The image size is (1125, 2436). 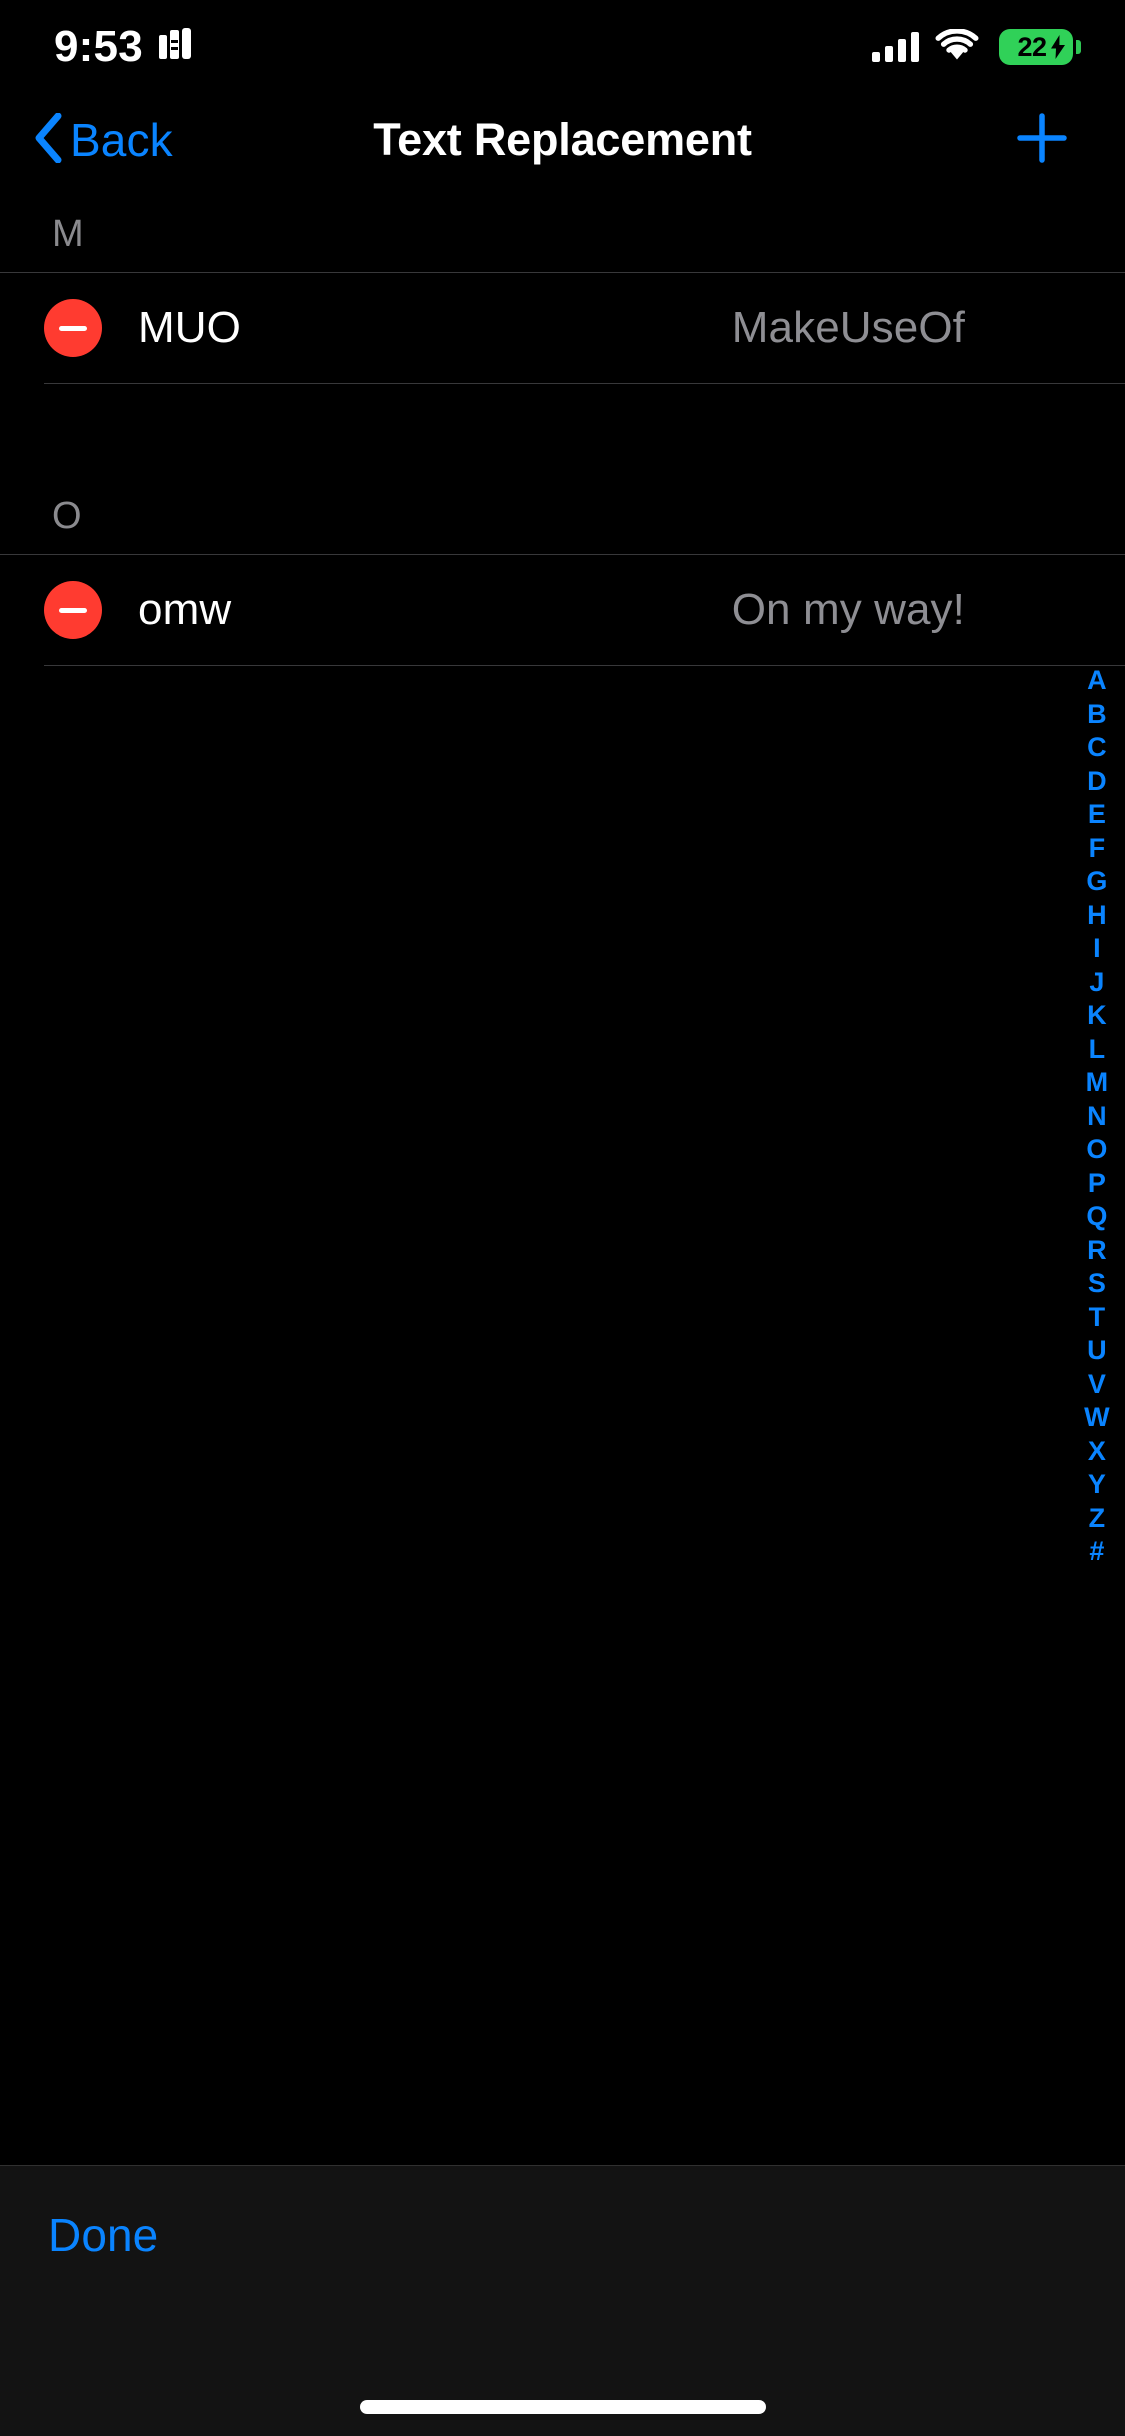 I want to click on battery-charging-icon: 22, so click(x=1040, y=47).